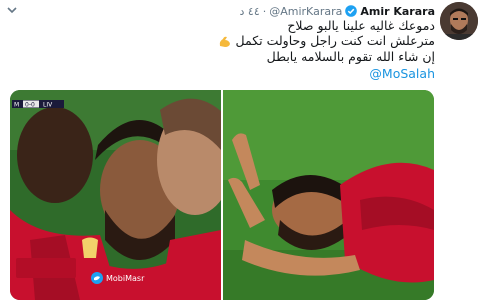 This screenshot has height=300, width=490. Describe the element at coordinates (351, 11) in the screenshot. I see `verified-badge-icon` at that location.